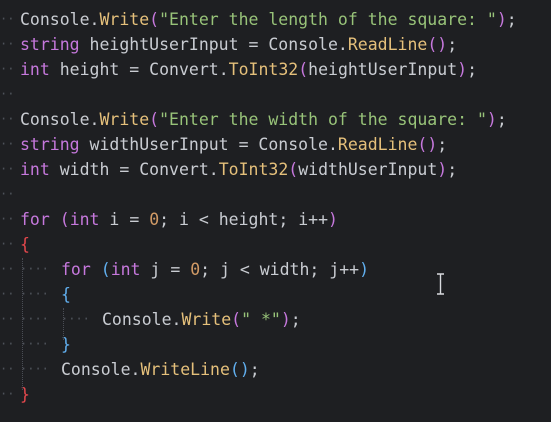  What do you see at coordinates (383, 69) in the screenshot?
I see `code-token: heightUserInput` at bounding box center [383, 69].